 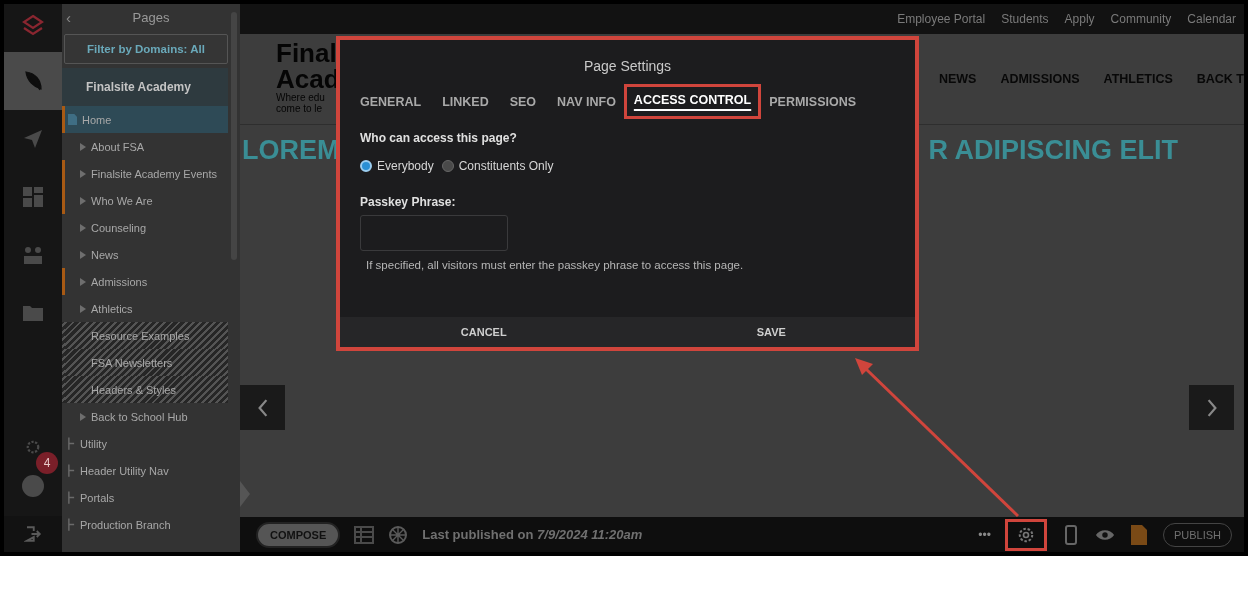 I want to click on save-button: SAVE, so click(x=771, y=332).